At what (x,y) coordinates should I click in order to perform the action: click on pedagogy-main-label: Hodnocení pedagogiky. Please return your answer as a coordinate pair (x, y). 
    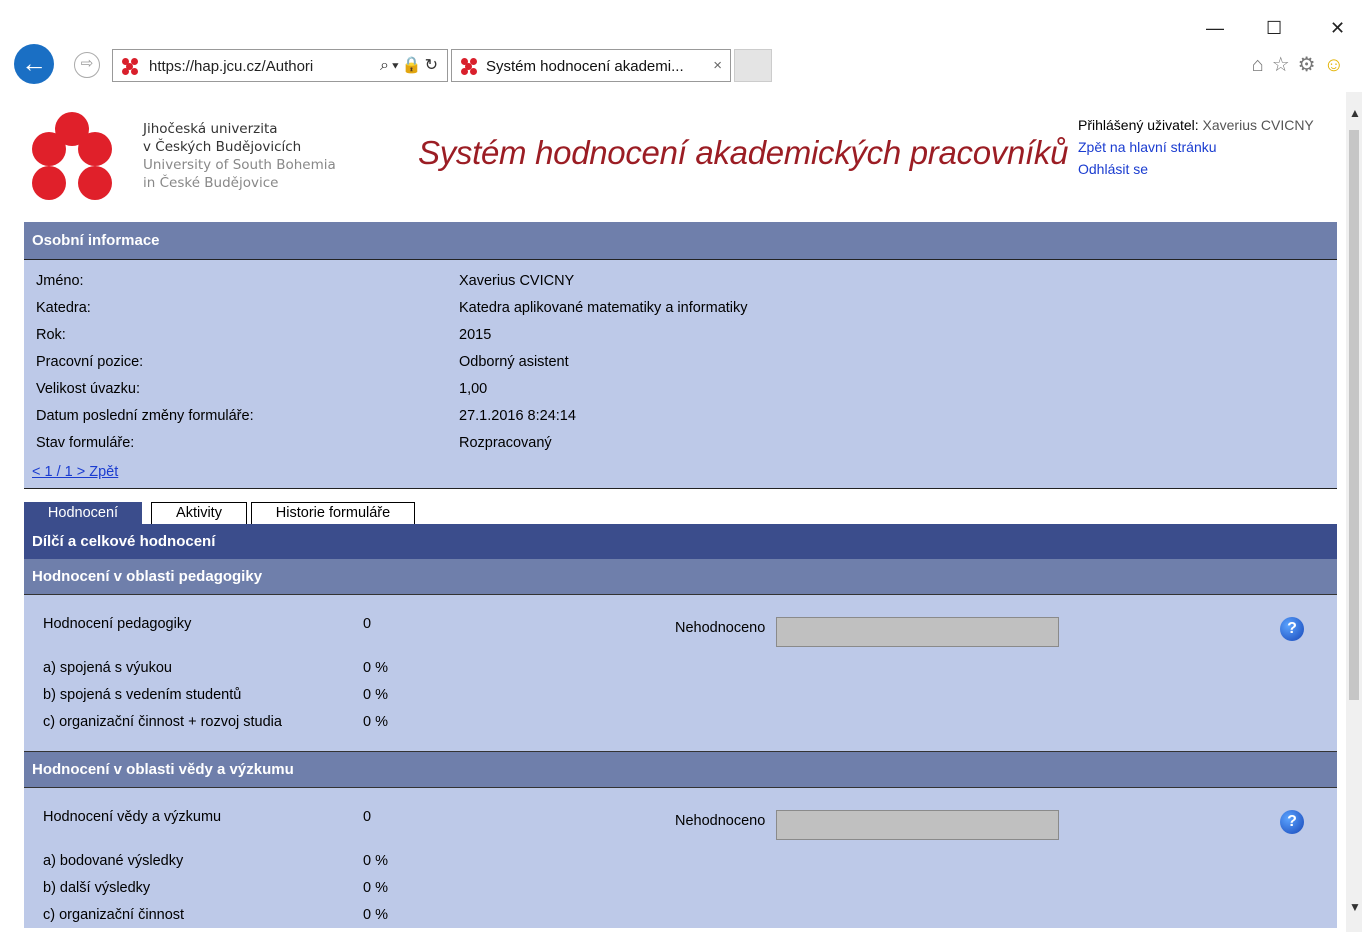
    Looking at the image, I should click on (117, 624).